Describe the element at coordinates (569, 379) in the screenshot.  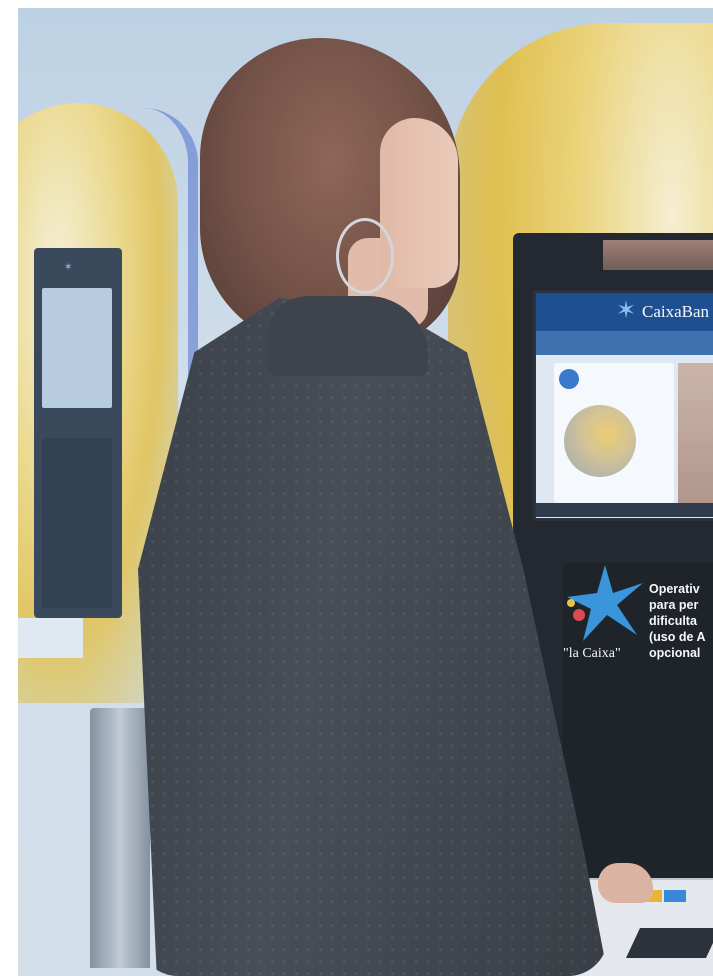
I see `speaker-icon` at that location.